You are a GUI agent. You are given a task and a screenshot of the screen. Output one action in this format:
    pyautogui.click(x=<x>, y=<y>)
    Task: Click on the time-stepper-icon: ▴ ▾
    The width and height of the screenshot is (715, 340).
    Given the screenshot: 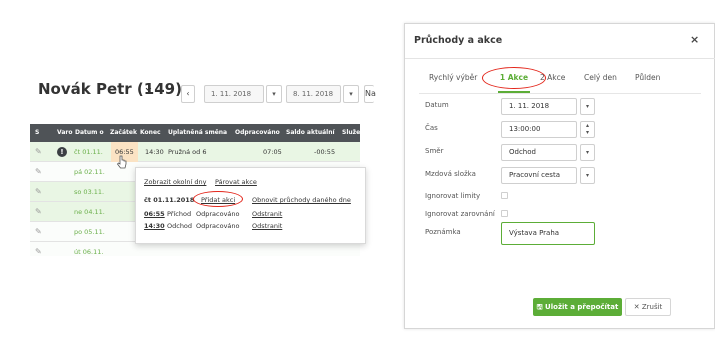 What is the action you would take?
    pyautogui.click(x=587, y=129)
    